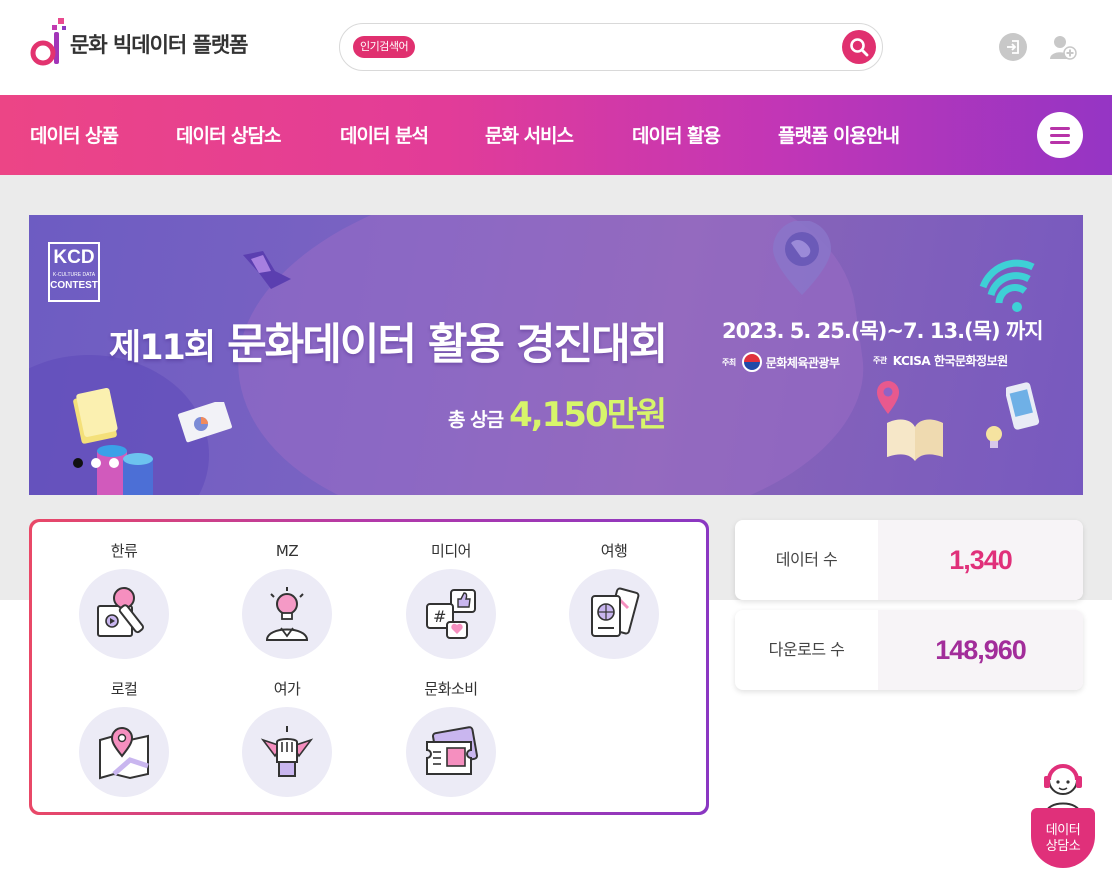  I want to click on passport-ticket-icon, so click(615, 612).